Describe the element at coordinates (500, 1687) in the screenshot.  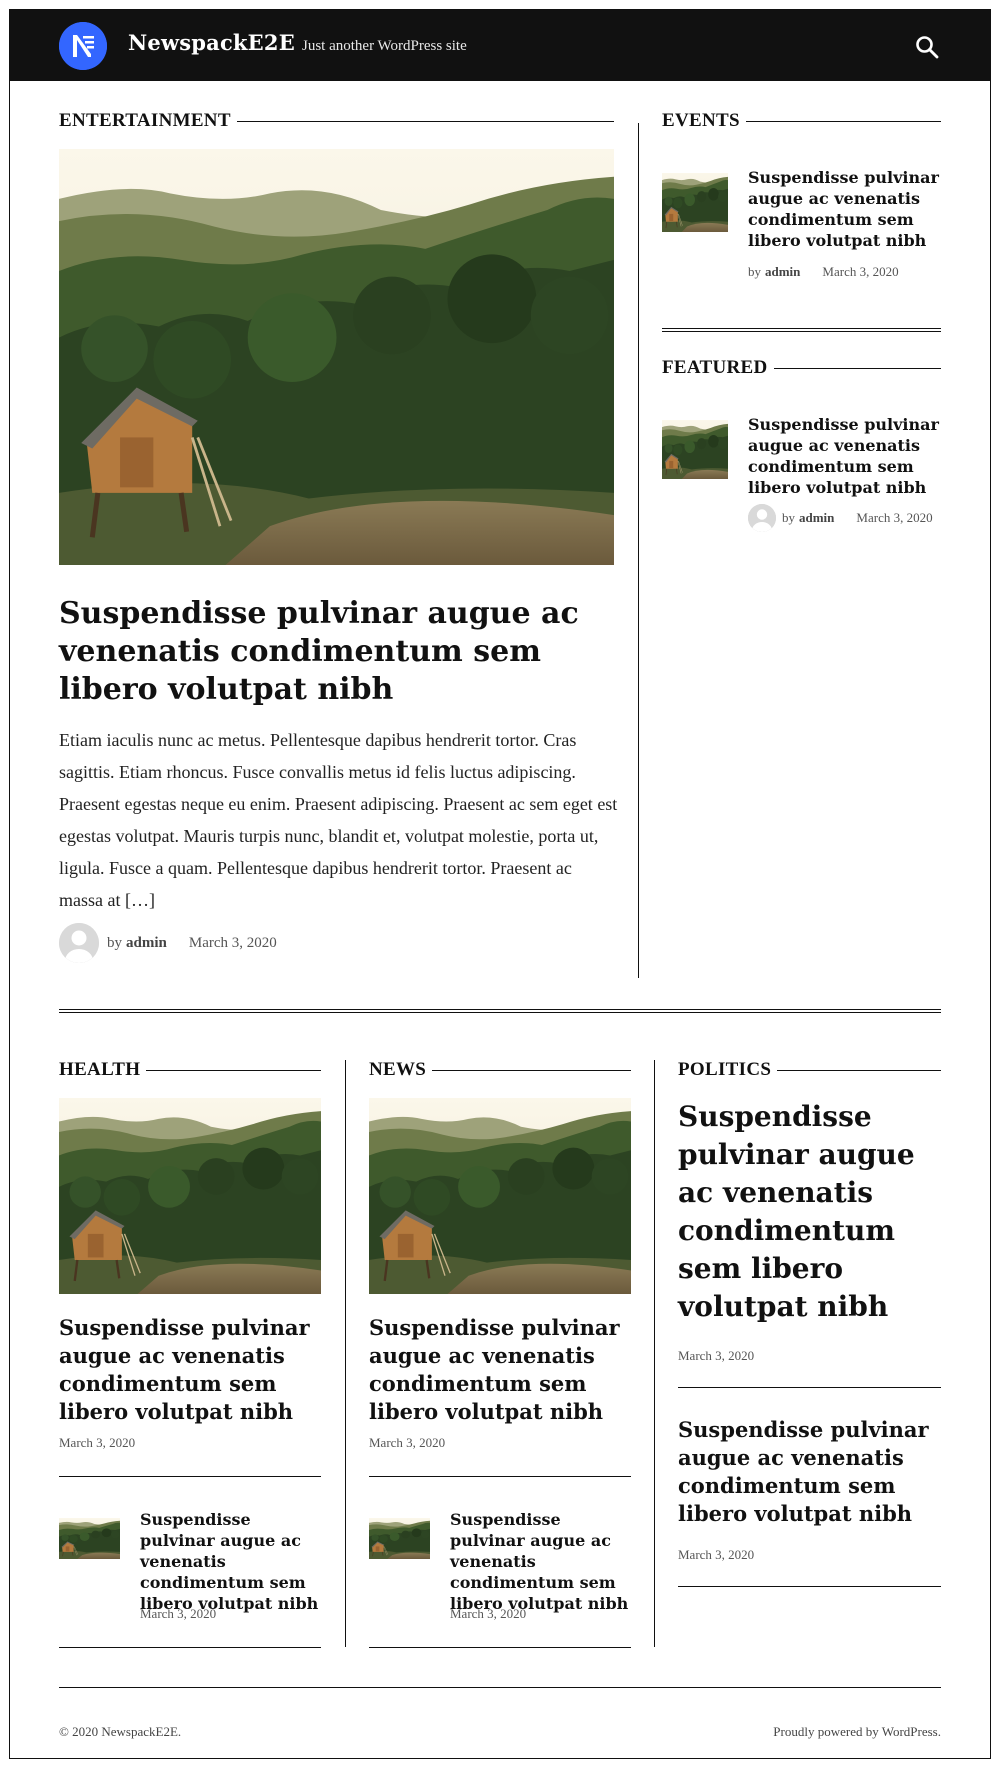
I see `footer-divider` at that location.